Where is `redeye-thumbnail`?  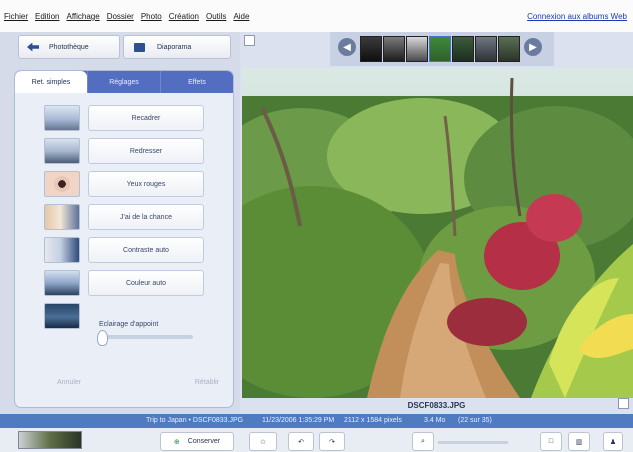 redeye-thumbnail is located at coordinates (62, 184).